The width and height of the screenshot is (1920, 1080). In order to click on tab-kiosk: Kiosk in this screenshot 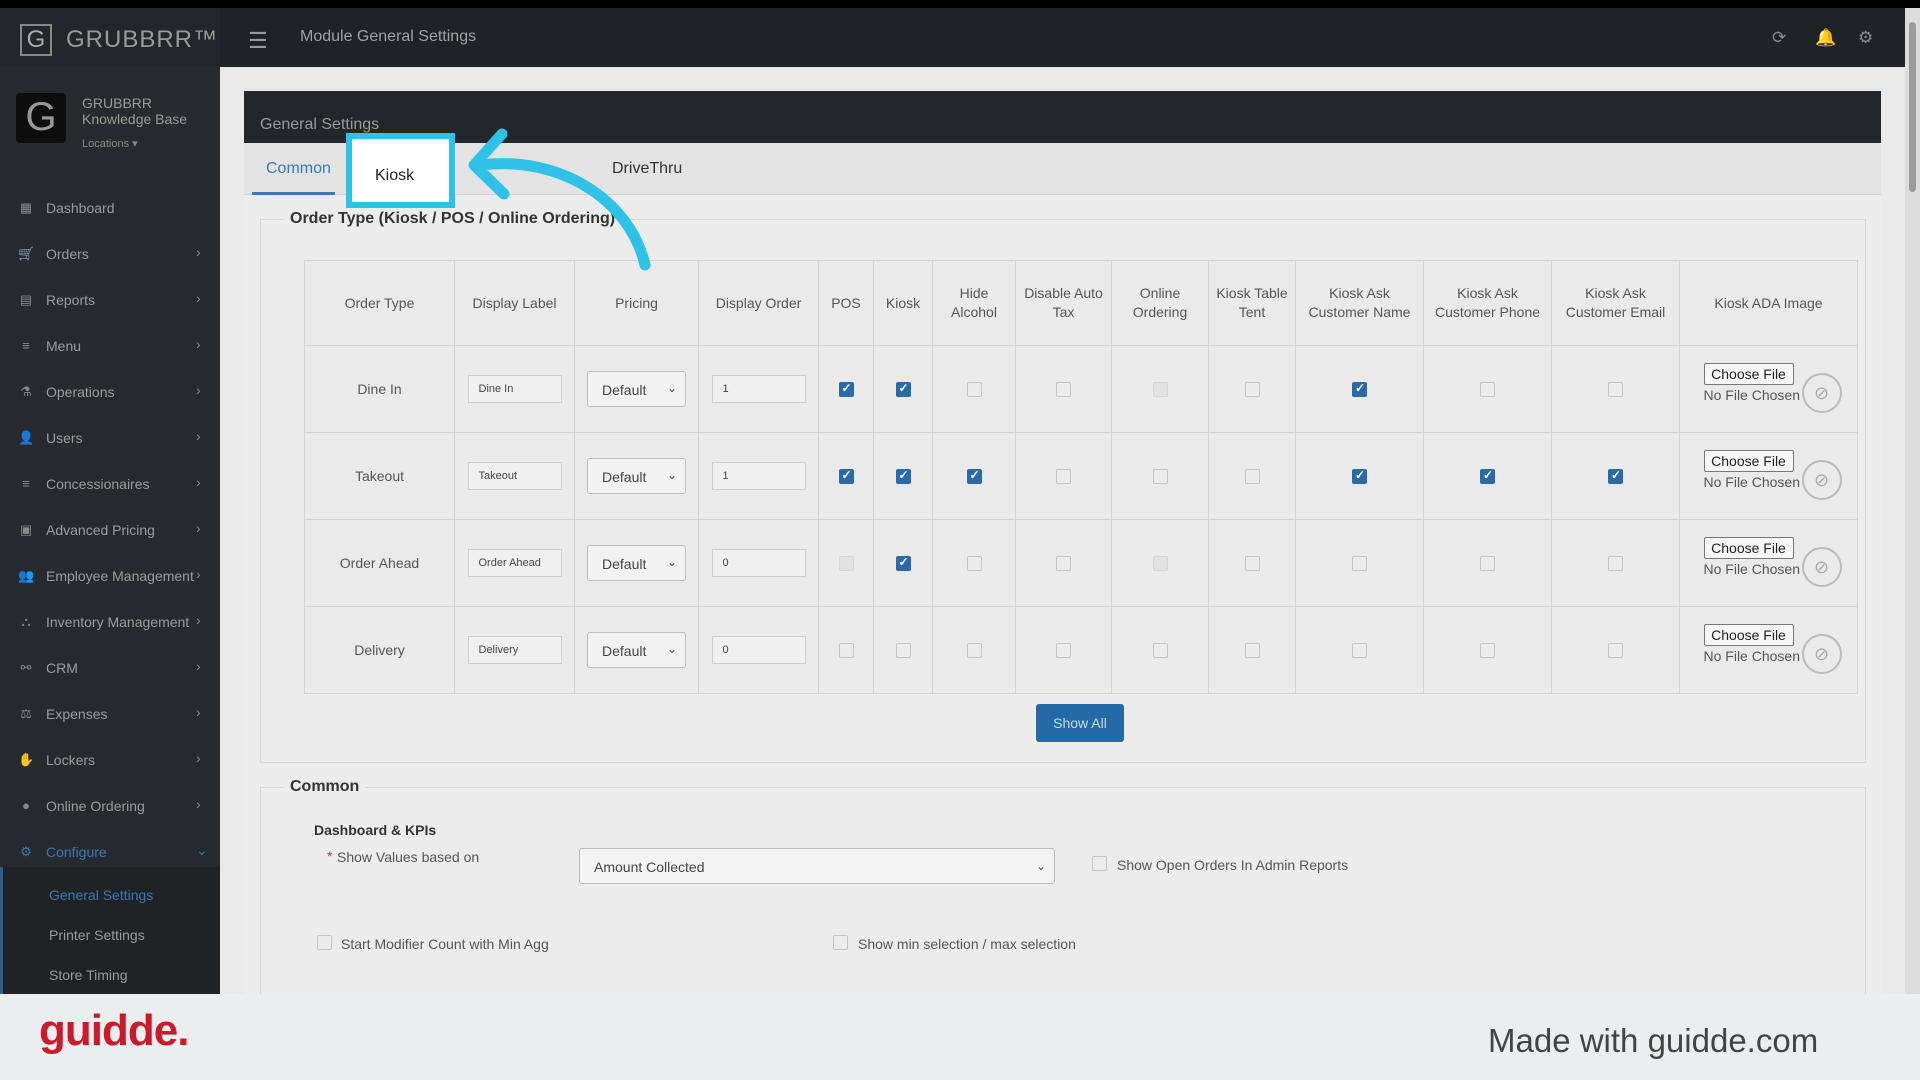, I will do `click(400, 170)`.